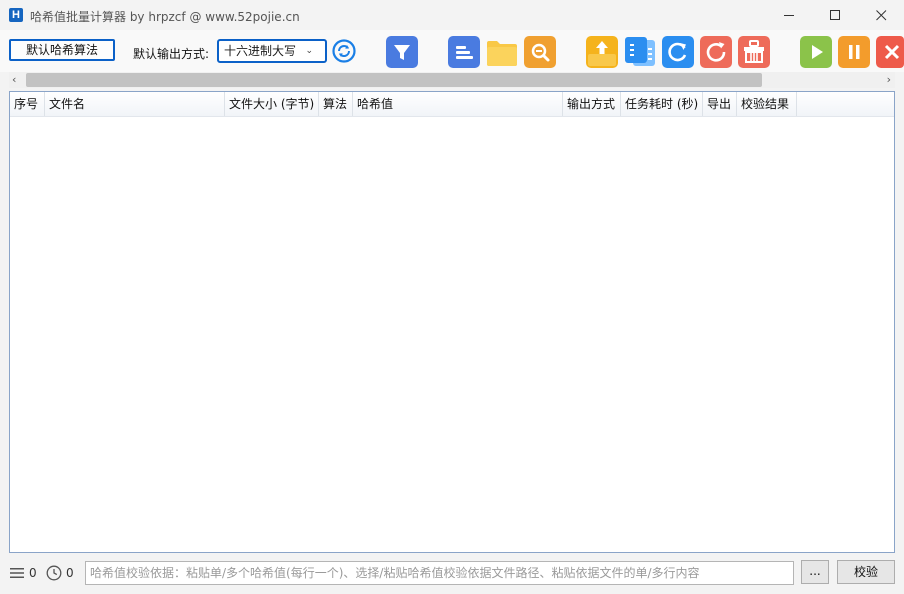 This screenshot has height=594, width=904. I want to click on window-title: 哈希值批量计算器 by hrpzcf @ www.52pojie.cn, so click(165, 17).